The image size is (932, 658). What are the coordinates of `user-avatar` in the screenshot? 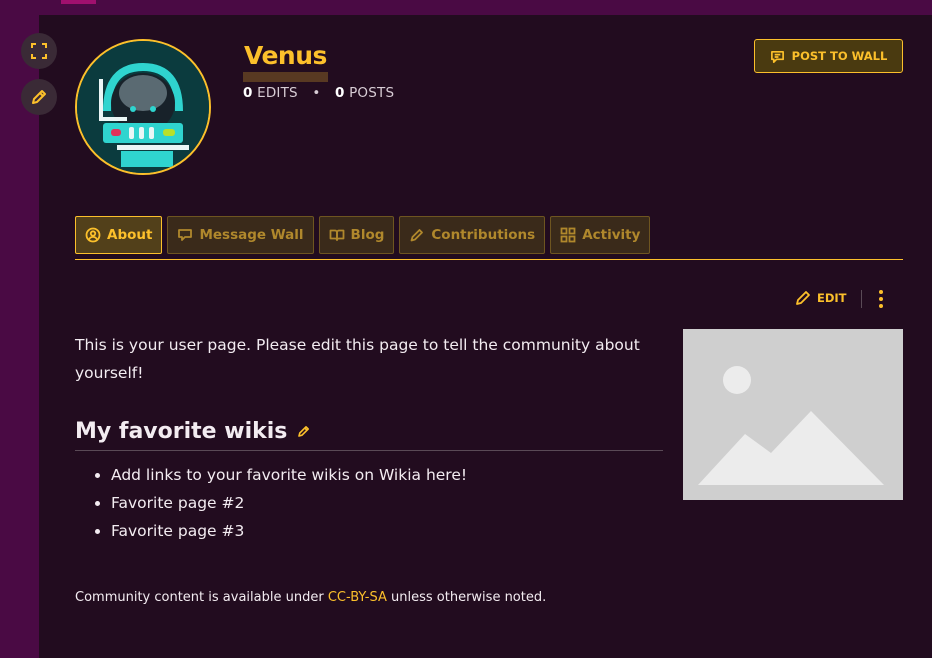 It's located at (143, 107).